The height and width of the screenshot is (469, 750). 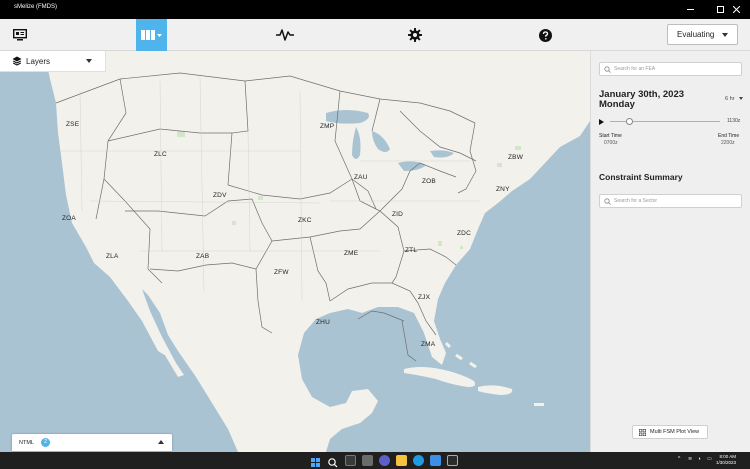 I want to click on zone-label: ZME, so click(x=351, y=253).